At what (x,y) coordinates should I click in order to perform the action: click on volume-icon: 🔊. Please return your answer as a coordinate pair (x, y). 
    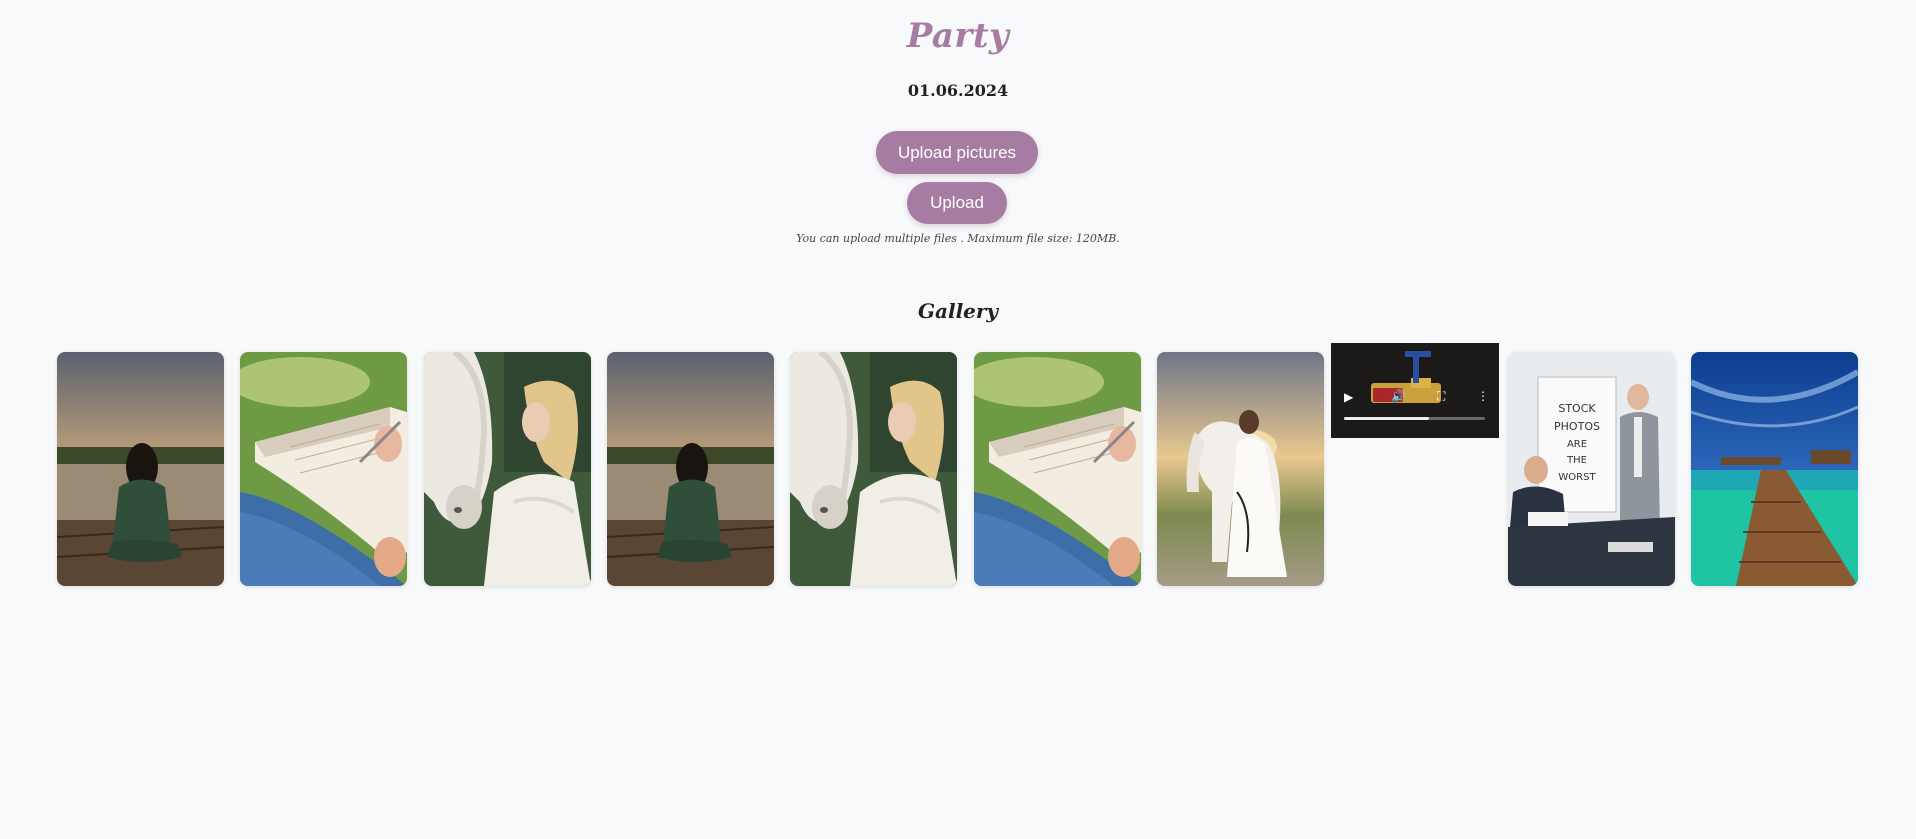
    Looking at the image, I should click on (1398, 396).